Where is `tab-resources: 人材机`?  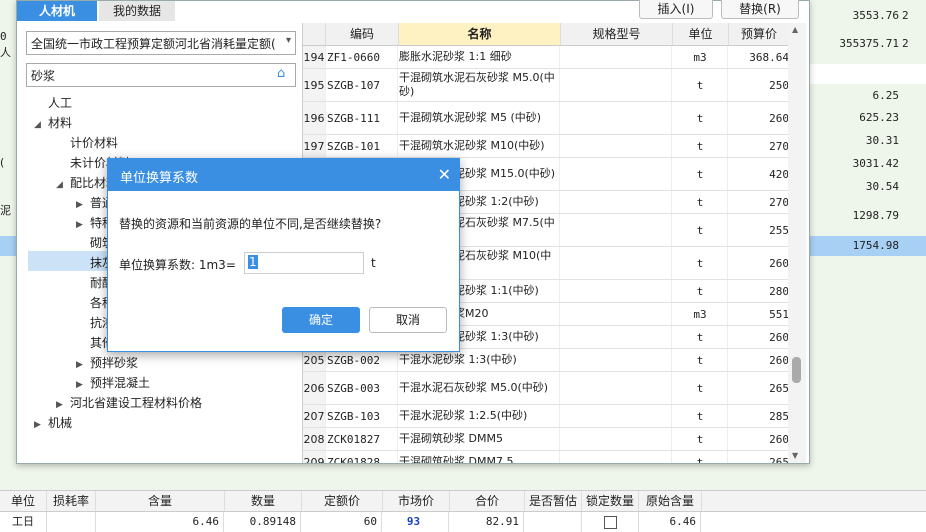 tab-resources: 人材机 is located at coordinates (57, 11).